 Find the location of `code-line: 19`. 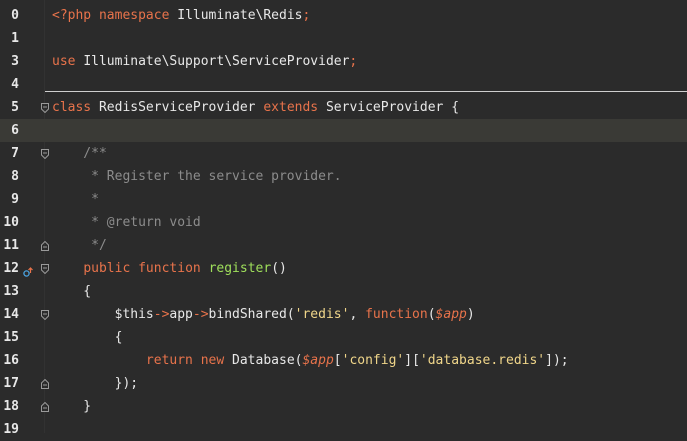

code-line: 19 is located at coordinates (343, 429).